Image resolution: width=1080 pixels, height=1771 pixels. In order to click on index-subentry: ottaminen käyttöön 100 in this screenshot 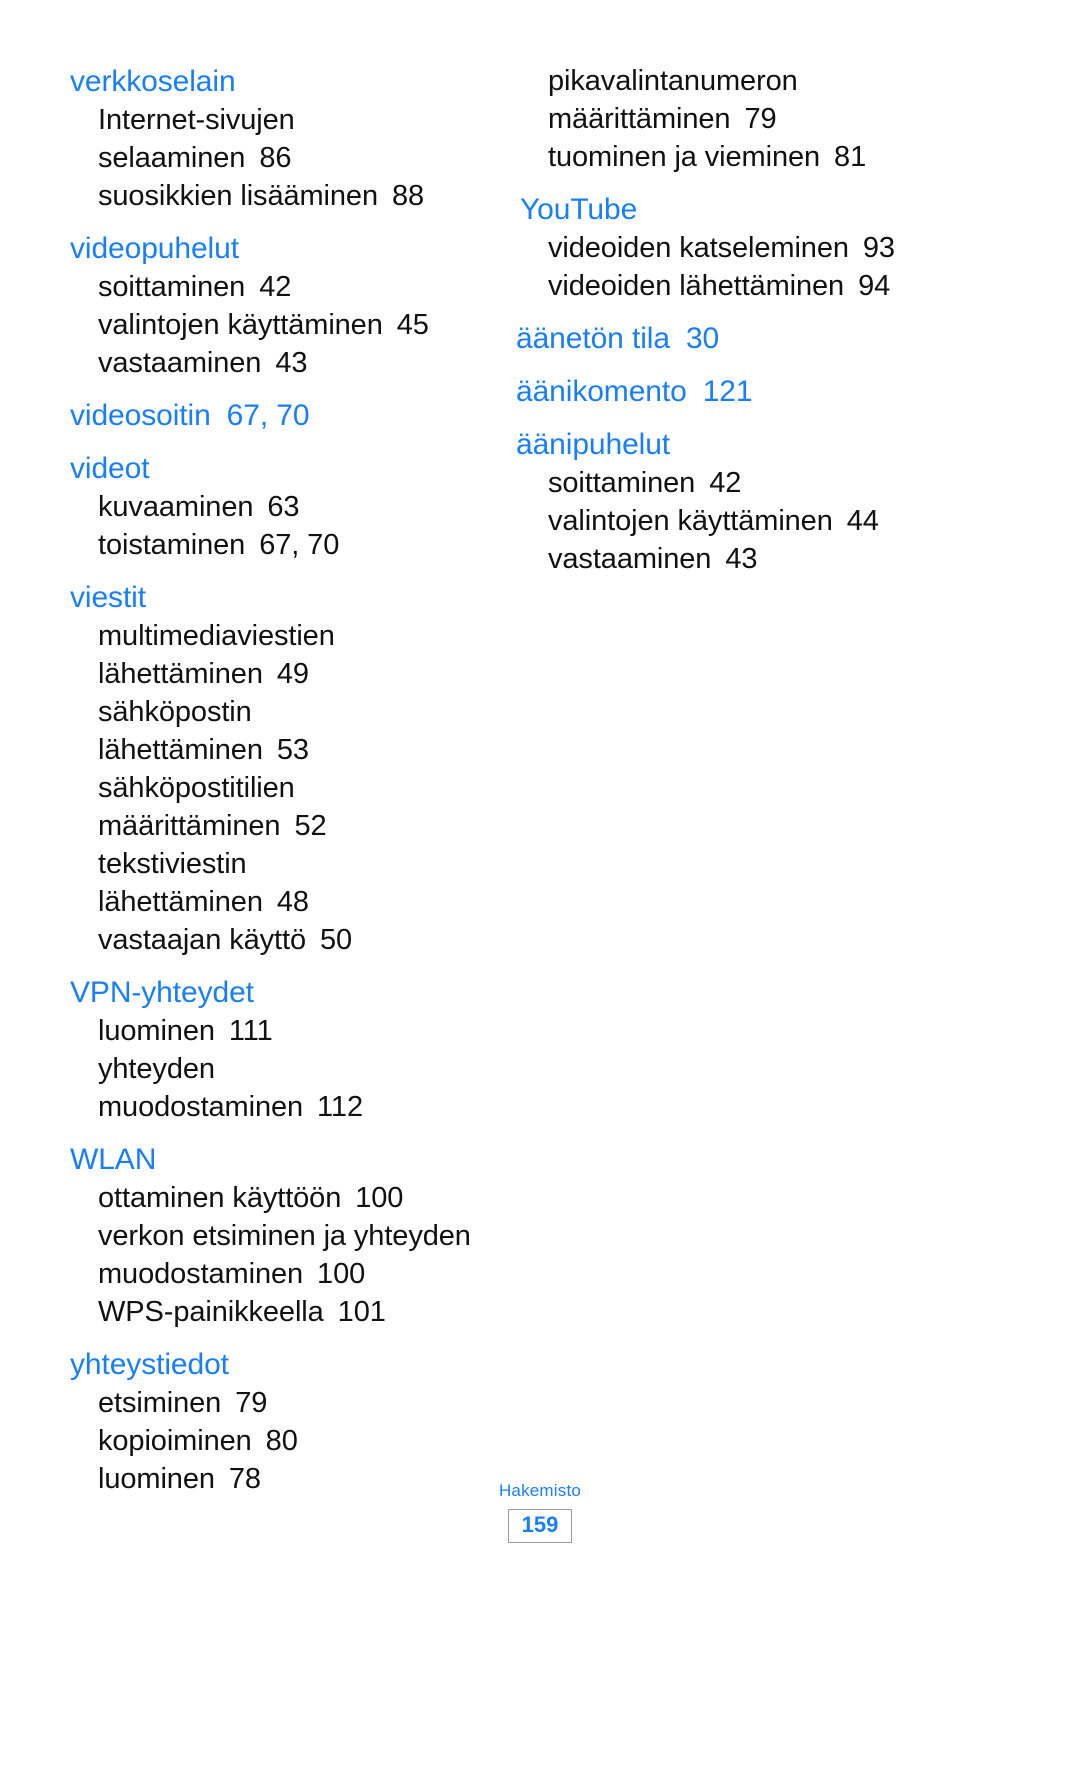, I will do `click(285, 1198)`.